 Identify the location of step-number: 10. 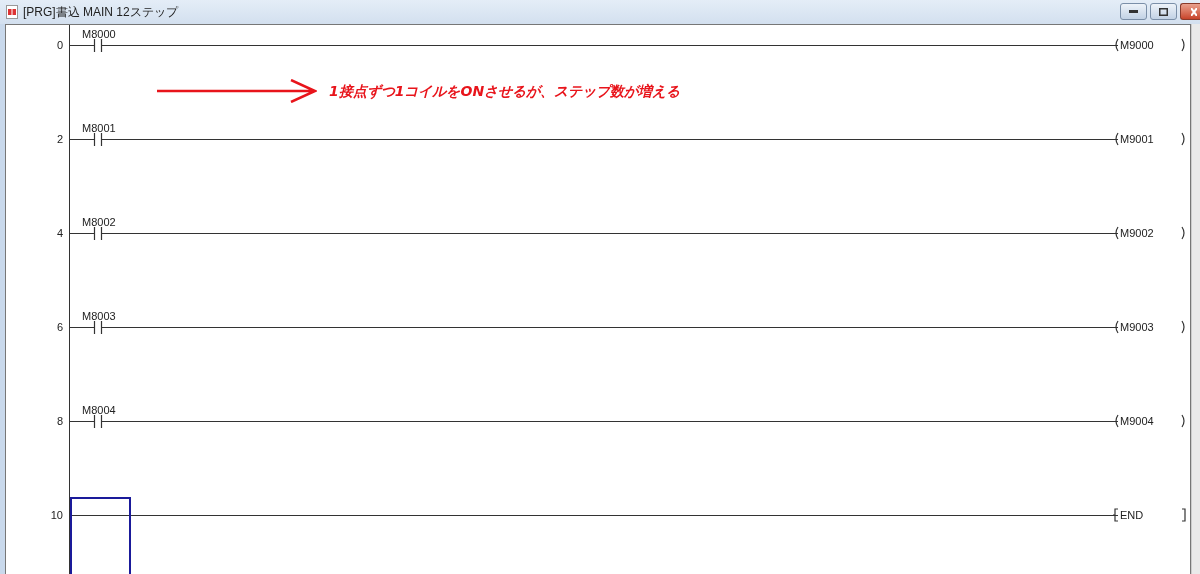
(56, 515).